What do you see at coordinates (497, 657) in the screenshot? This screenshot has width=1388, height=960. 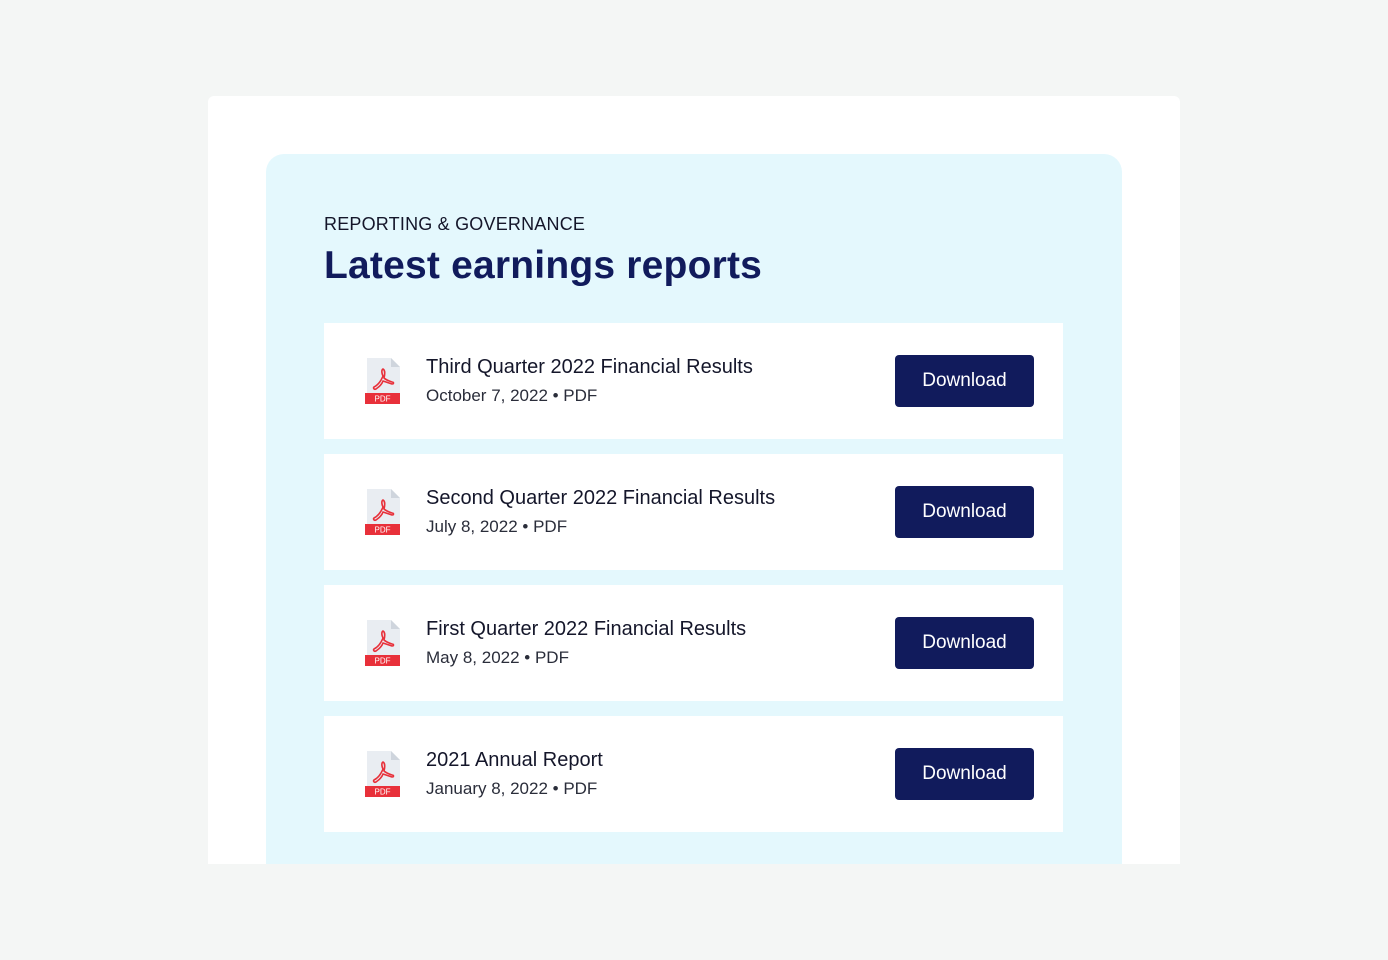 I see `report-meta: May 8, 2022 • PDF` at bounding box center [497, 657].